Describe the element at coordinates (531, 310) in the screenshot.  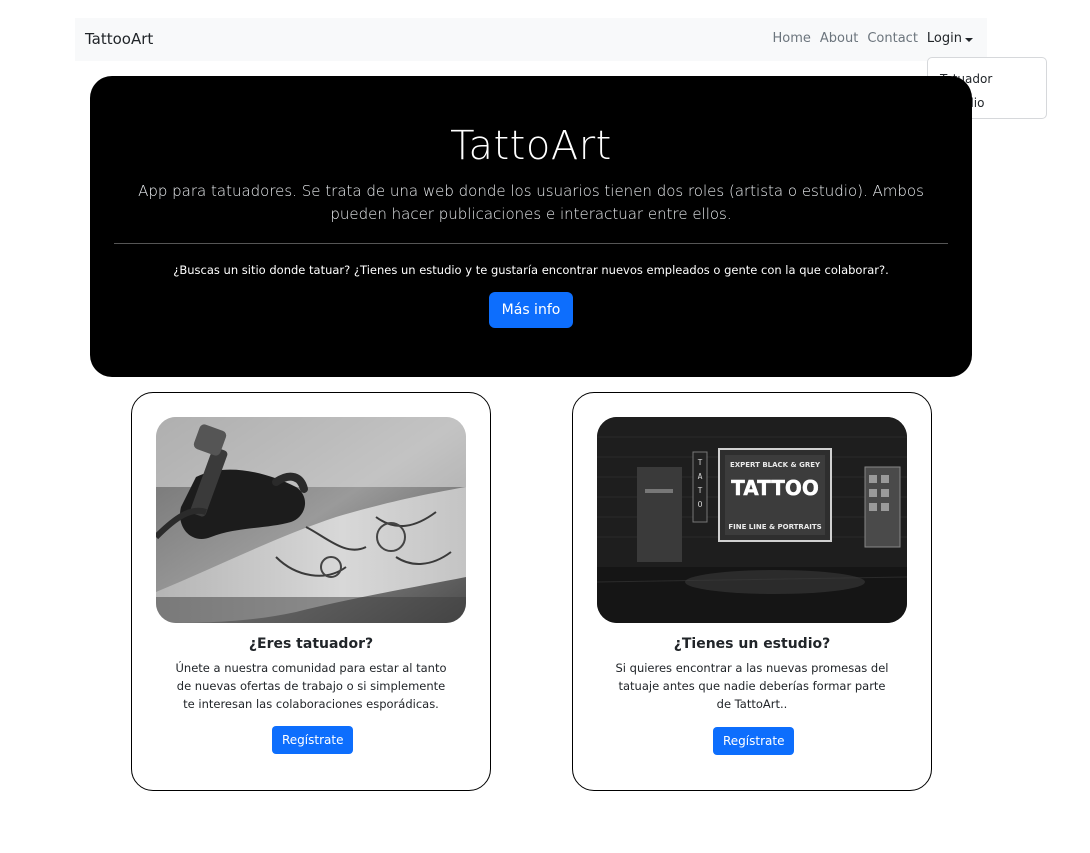
I see `mas-info-button: Más info` at that location.